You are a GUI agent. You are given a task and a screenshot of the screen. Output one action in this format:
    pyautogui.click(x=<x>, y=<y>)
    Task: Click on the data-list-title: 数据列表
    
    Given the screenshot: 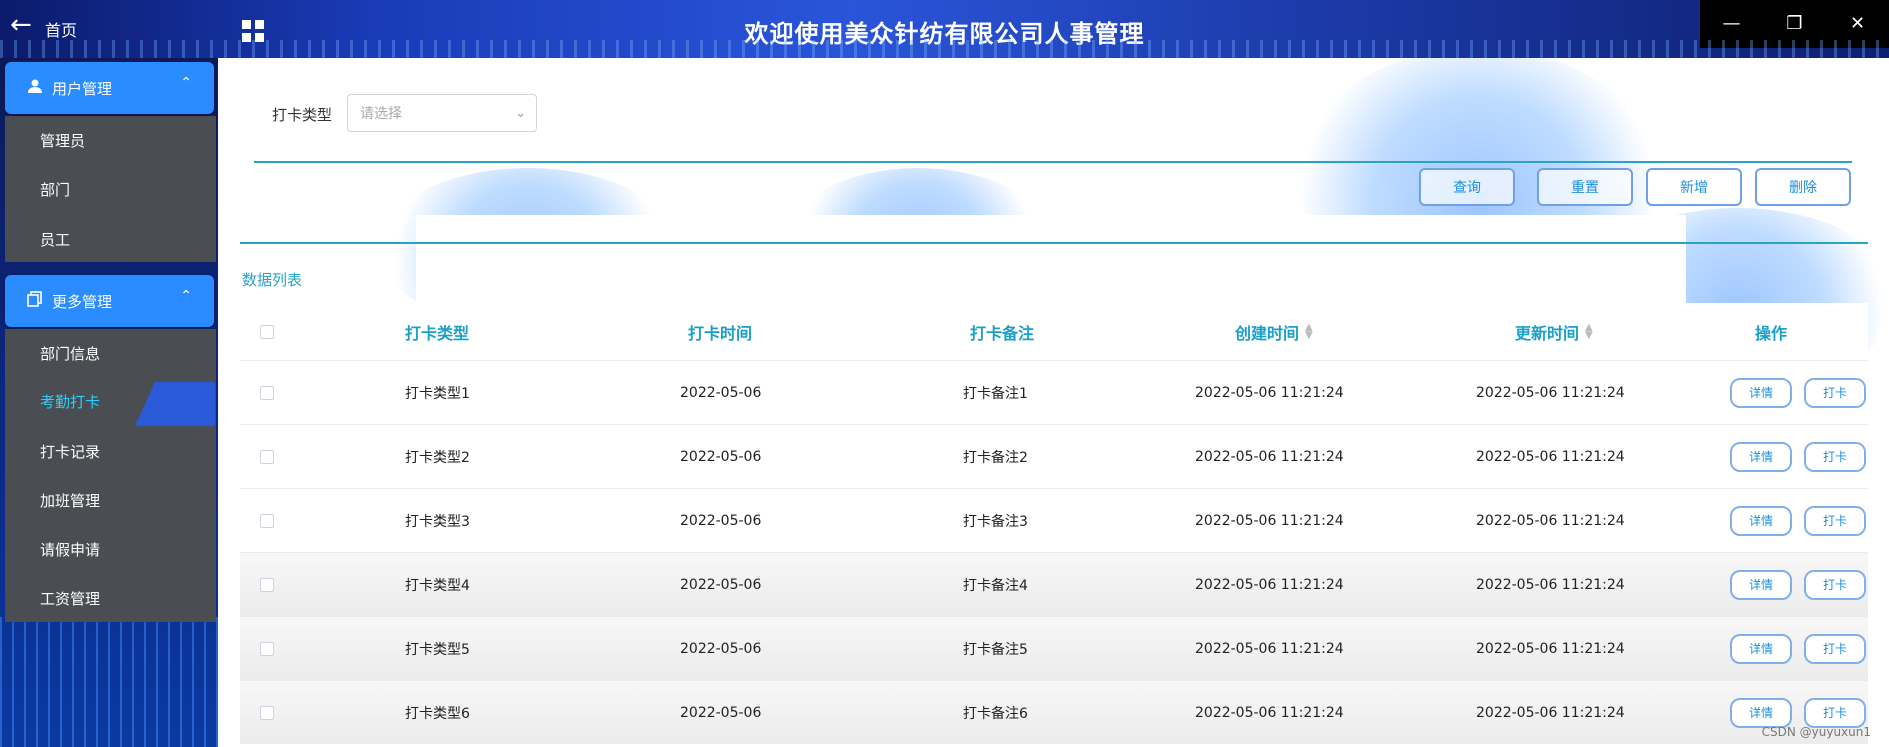 What is the action you would take?
    pyautogui.click(x=272, y=280)
    